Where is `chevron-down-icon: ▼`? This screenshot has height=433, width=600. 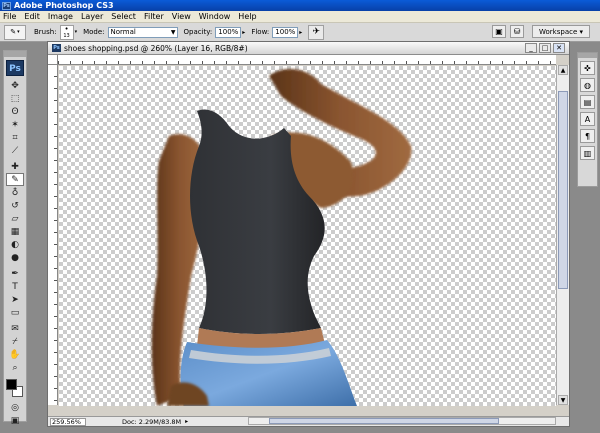 chevron-down-icon: ▼ is located at coordinates (173, 32).